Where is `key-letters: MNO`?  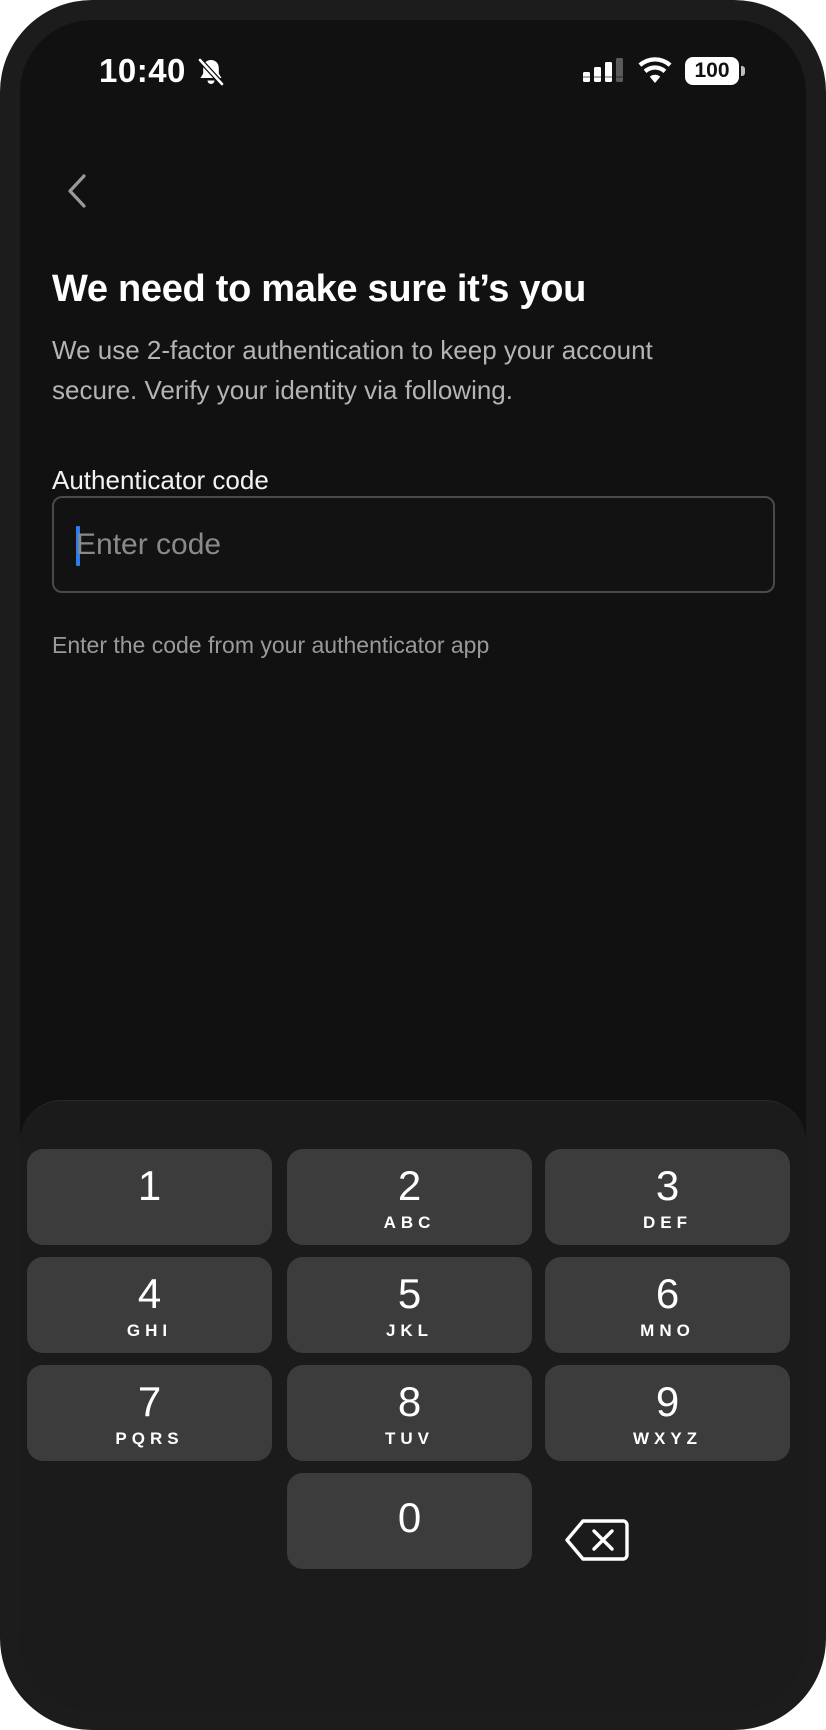
key-letters: MNO is located at coordinates (667, 1330).